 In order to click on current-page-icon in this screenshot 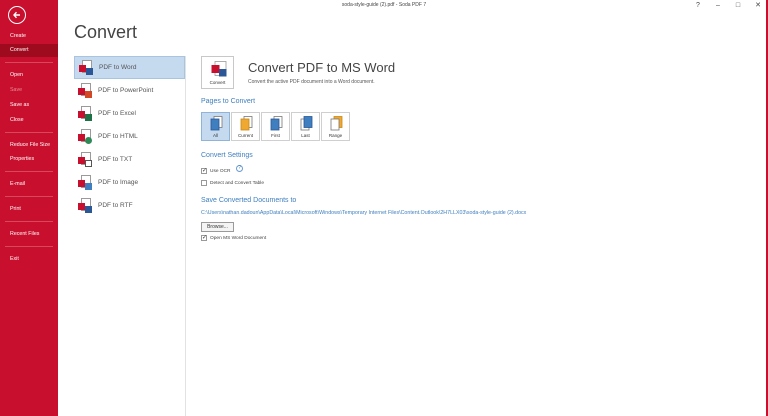, I will do `click(246, 123)`.